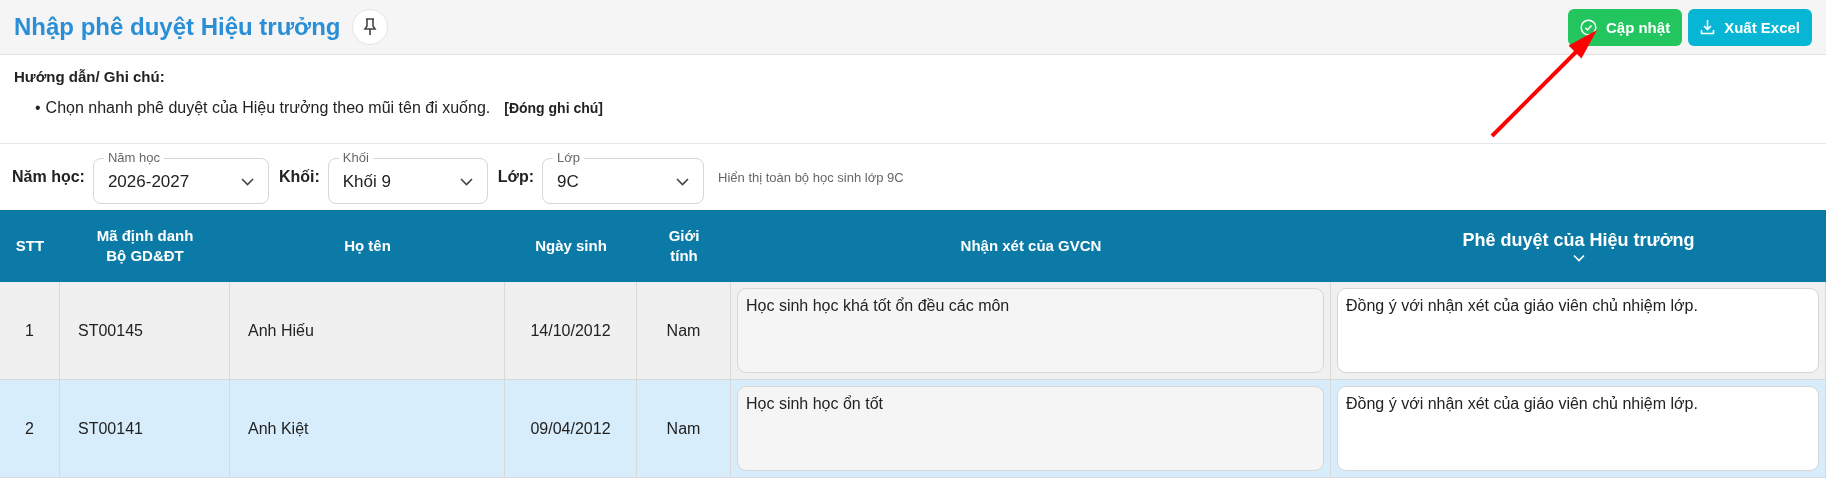 Image resolution: width=1831 pixels, height=484 pixels. What do you see at coordinates (177, 27) in the screenshot?
I see `page-title: Nhập phê duyệt Hiệu trưởng` at bounding box center [177, 27].